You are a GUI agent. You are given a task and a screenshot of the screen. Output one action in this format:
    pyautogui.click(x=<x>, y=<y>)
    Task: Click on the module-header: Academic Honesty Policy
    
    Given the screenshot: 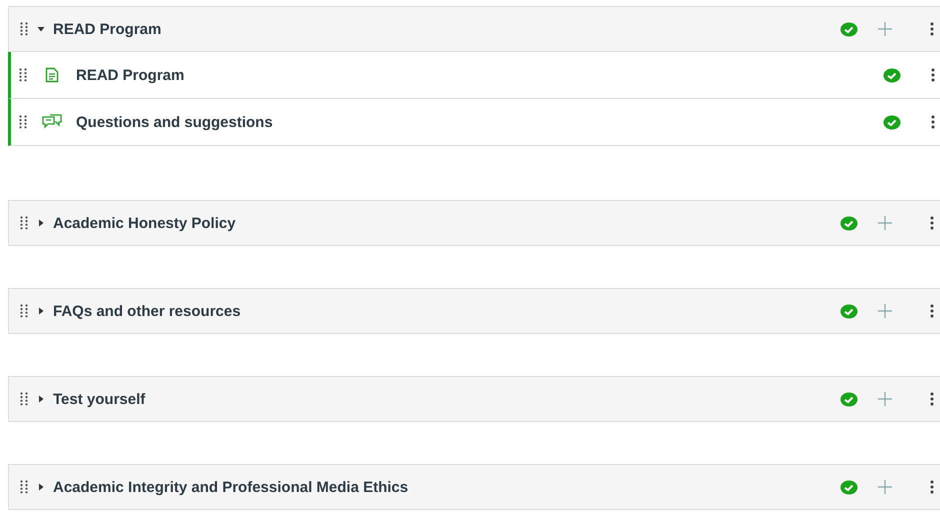 What is the action you would take?
    pyautogui.click(x=474, y=223)
    